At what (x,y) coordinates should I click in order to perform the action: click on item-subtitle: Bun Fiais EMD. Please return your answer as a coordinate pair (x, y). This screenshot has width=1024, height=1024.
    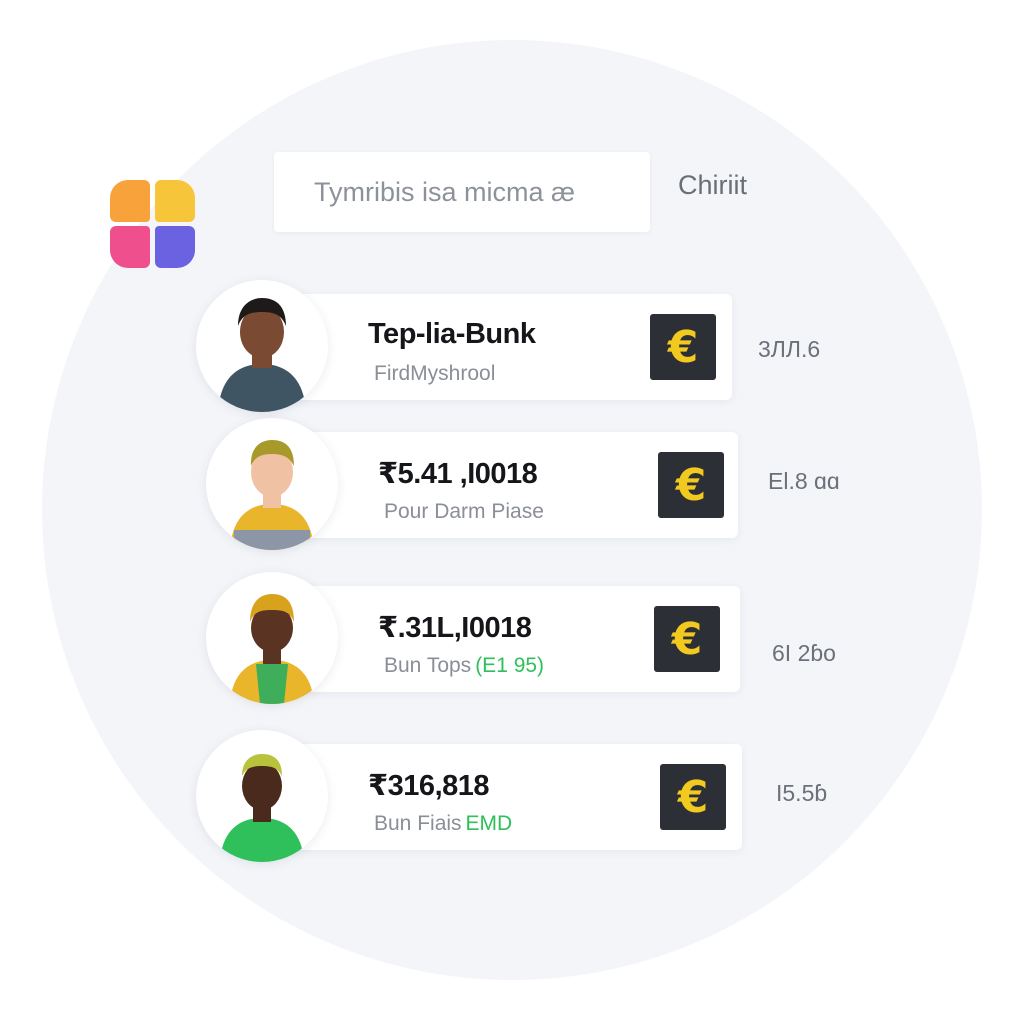
    Looking at the image, I should click on (443, 824).